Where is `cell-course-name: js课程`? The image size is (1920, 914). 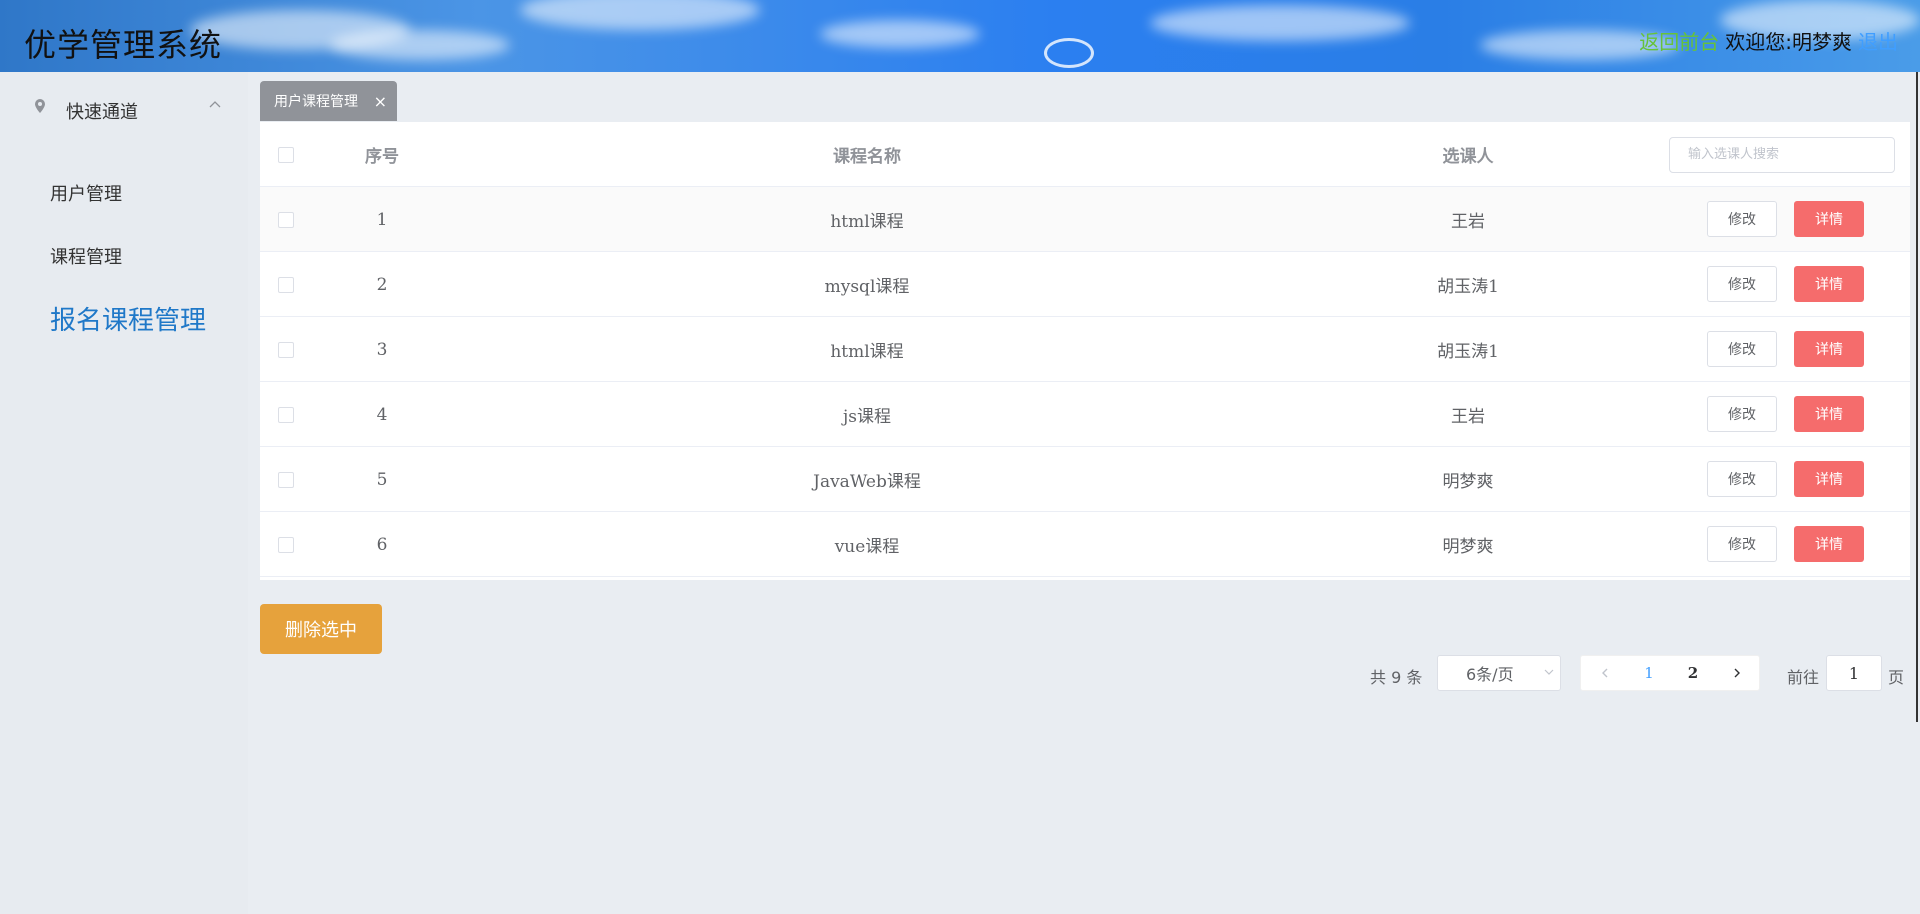 cell-course-name: js课程 is located at coordinates (867, 417).